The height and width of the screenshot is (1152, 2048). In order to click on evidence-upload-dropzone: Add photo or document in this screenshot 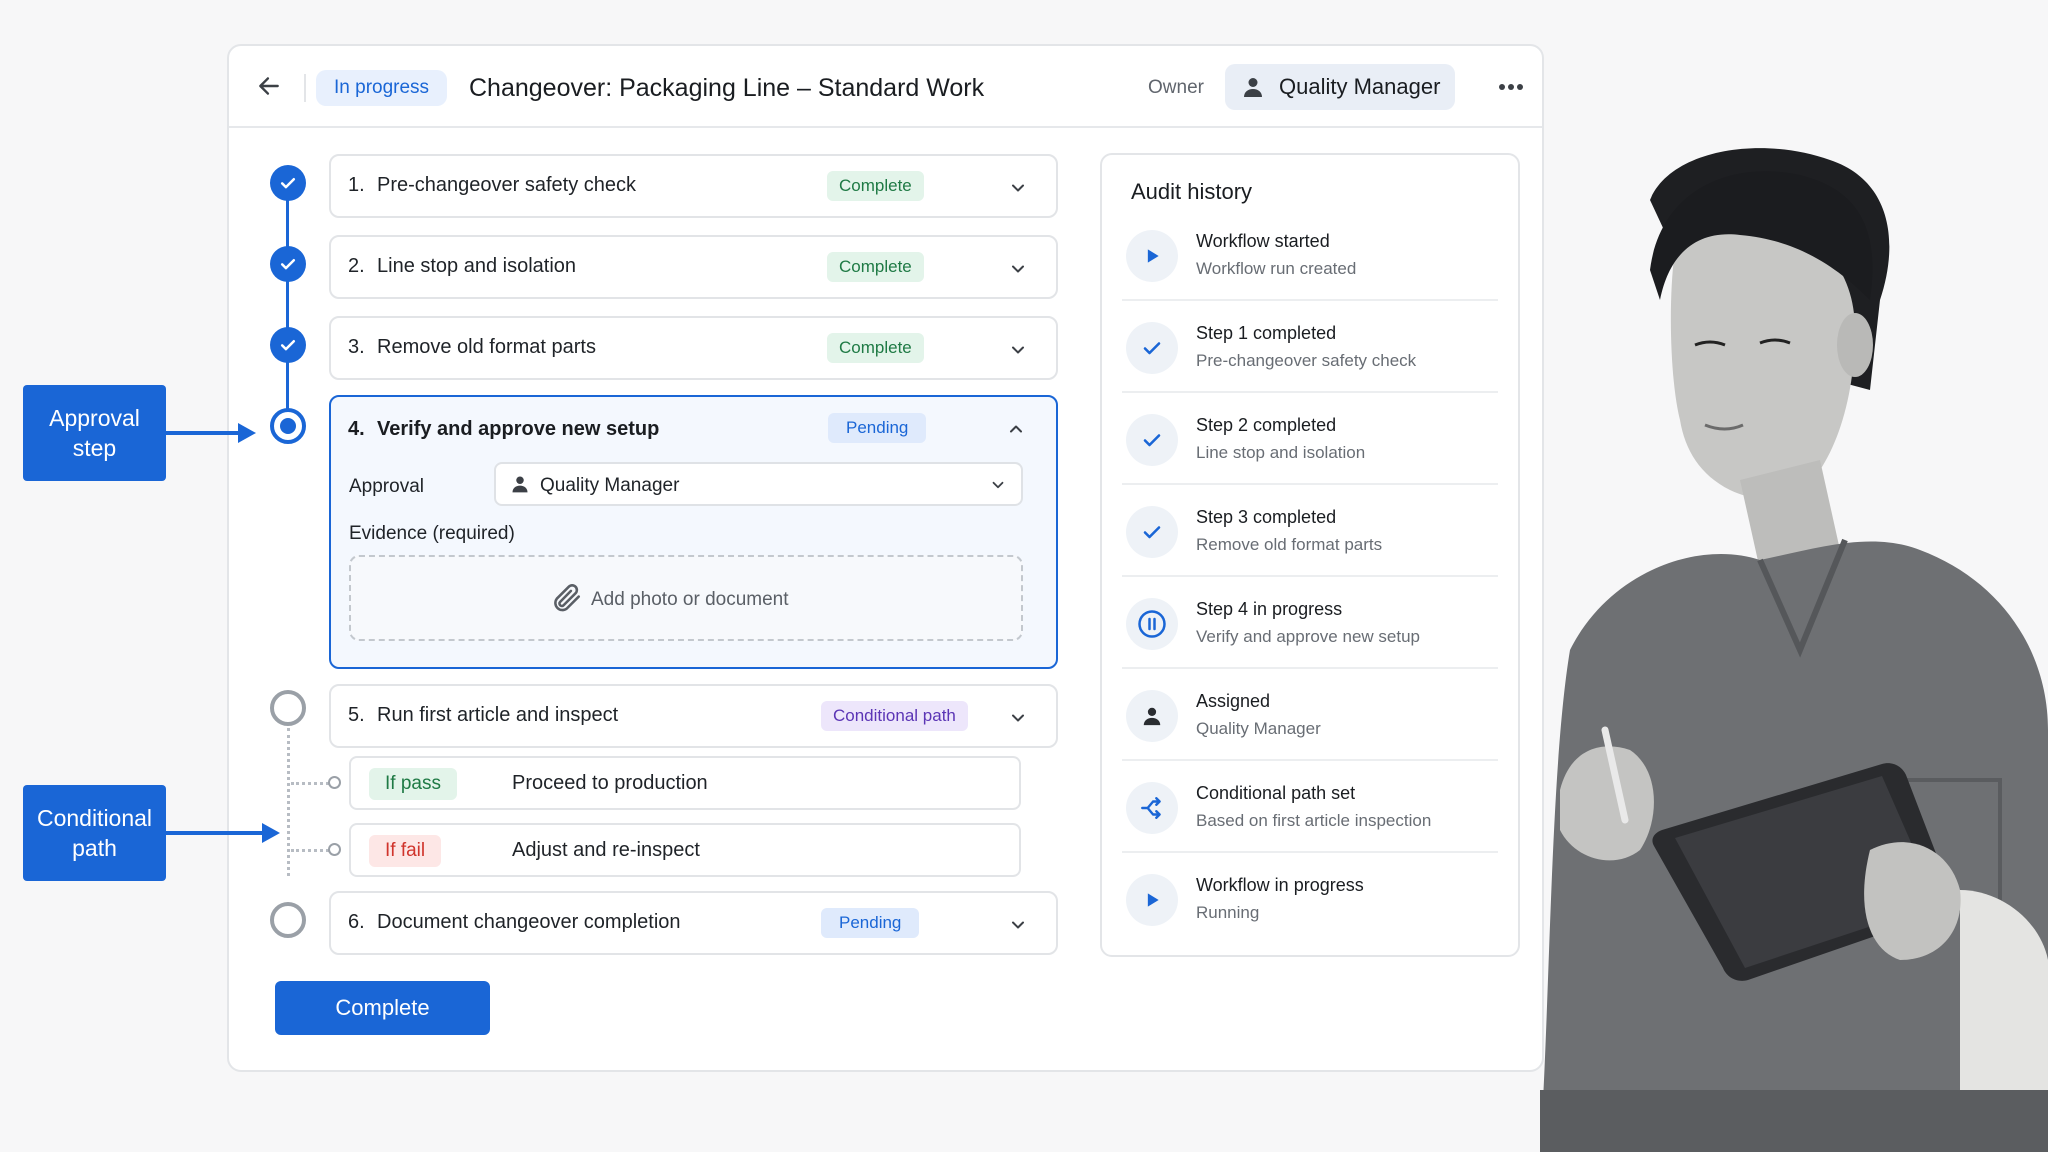, I will do `click(686, 598)`.